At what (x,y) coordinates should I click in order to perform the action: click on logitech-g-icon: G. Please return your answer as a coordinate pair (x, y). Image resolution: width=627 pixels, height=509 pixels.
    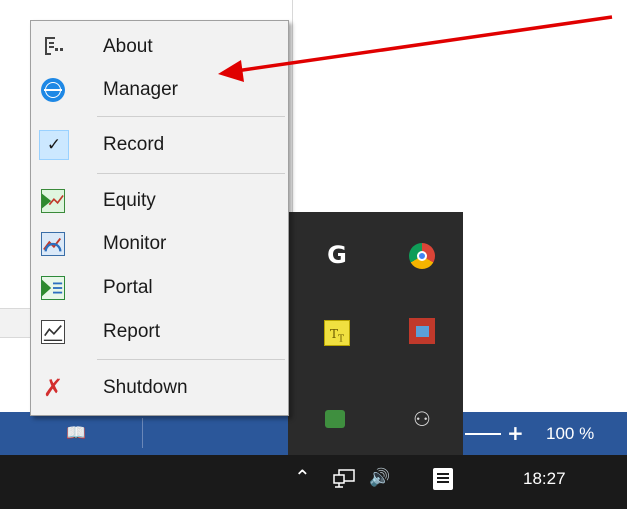
    Looking at the image, I should click on (337, 255).